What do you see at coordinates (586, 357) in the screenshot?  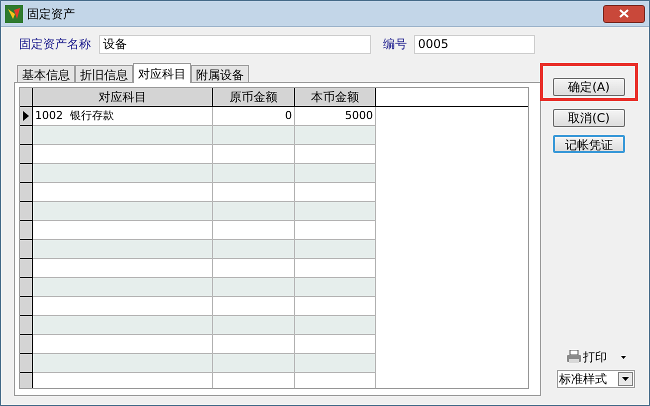 I see `print-button: 打印` at bounding box center [586, 357].